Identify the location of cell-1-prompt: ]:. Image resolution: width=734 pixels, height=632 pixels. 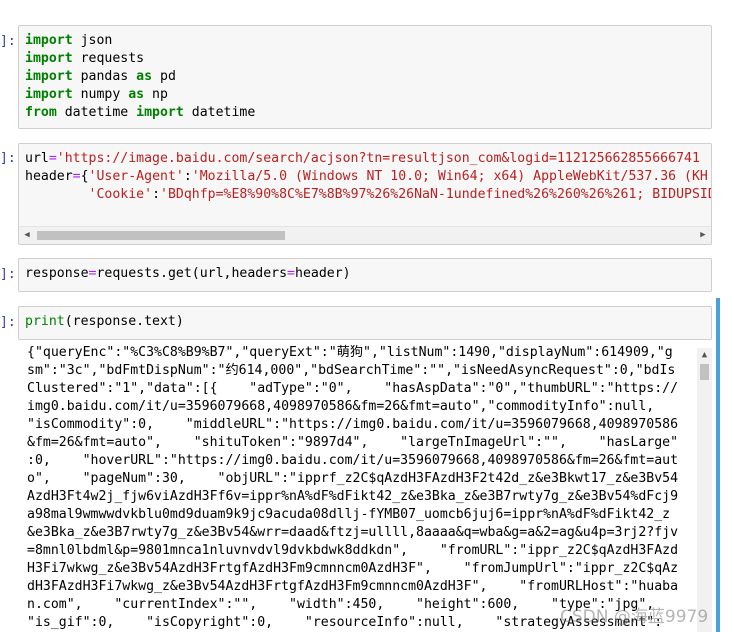
(8, 41).